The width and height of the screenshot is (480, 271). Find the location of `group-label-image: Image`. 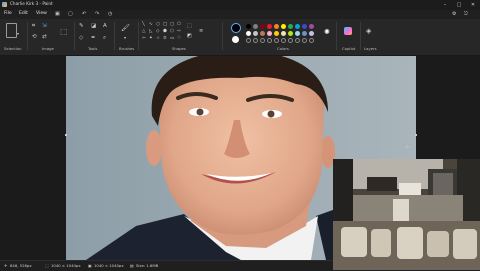

group-label-image: Image is located at coordinates (48, 48).